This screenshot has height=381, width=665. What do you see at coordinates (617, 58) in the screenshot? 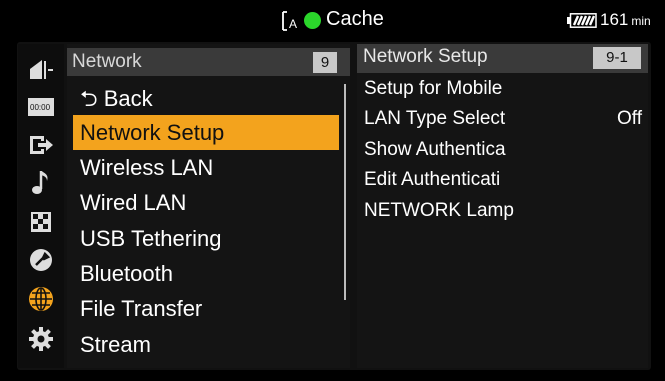
I see `detail-page-badge: 9-1` at bounding box center [617, 58].